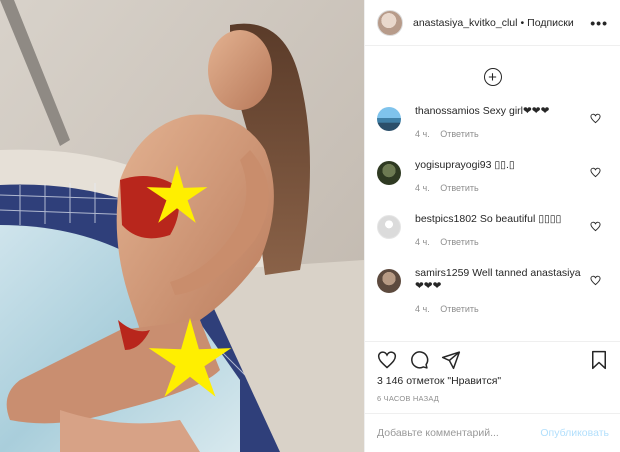  Describe the element at coordinates (453, 165) in the screenshot. I see `comment-username: yogisuprayogi93` at that location.